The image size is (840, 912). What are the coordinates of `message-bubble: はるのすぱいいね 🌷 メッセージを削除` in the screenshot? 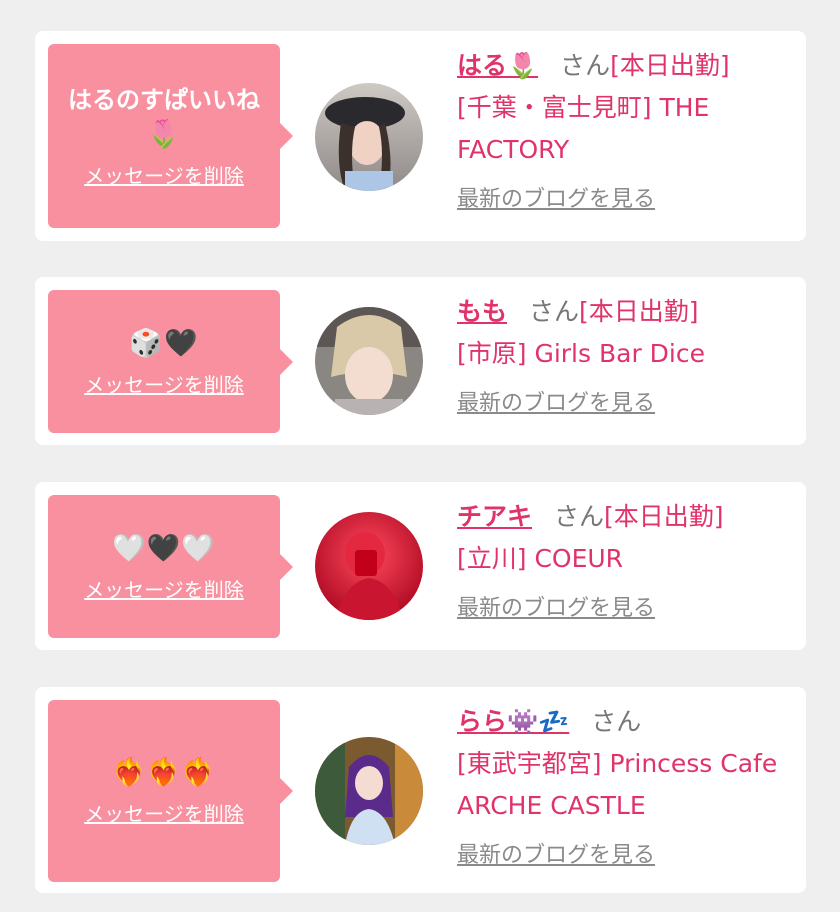 It's located at (170, 136).